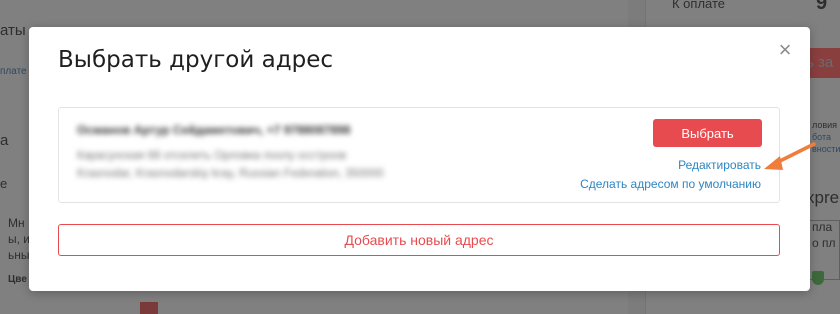 This screenshot has height=314, width=840. I want to click on add-new-address-button: Добавить новый адрес, so click(419, 240).